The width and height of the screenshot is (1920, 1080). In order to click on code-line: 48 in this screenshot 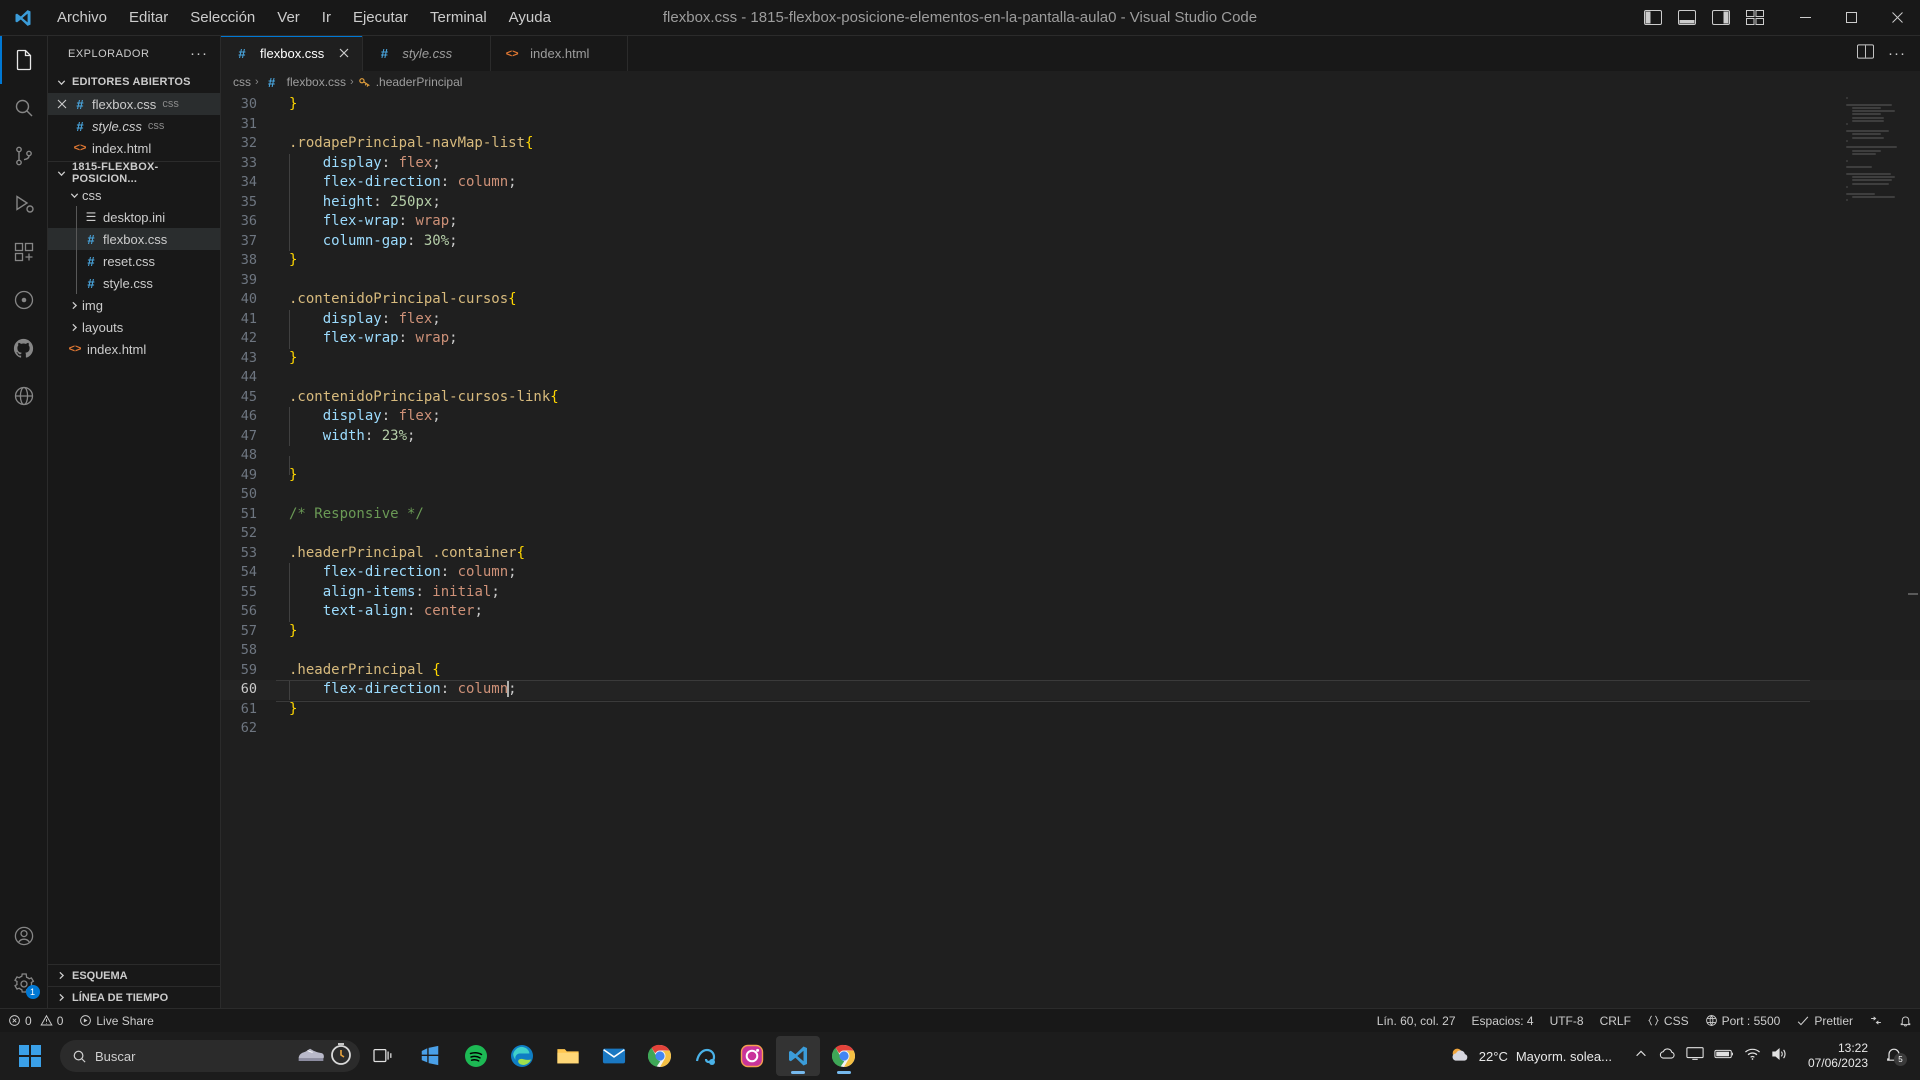, I will do `click(1070, 461)`.